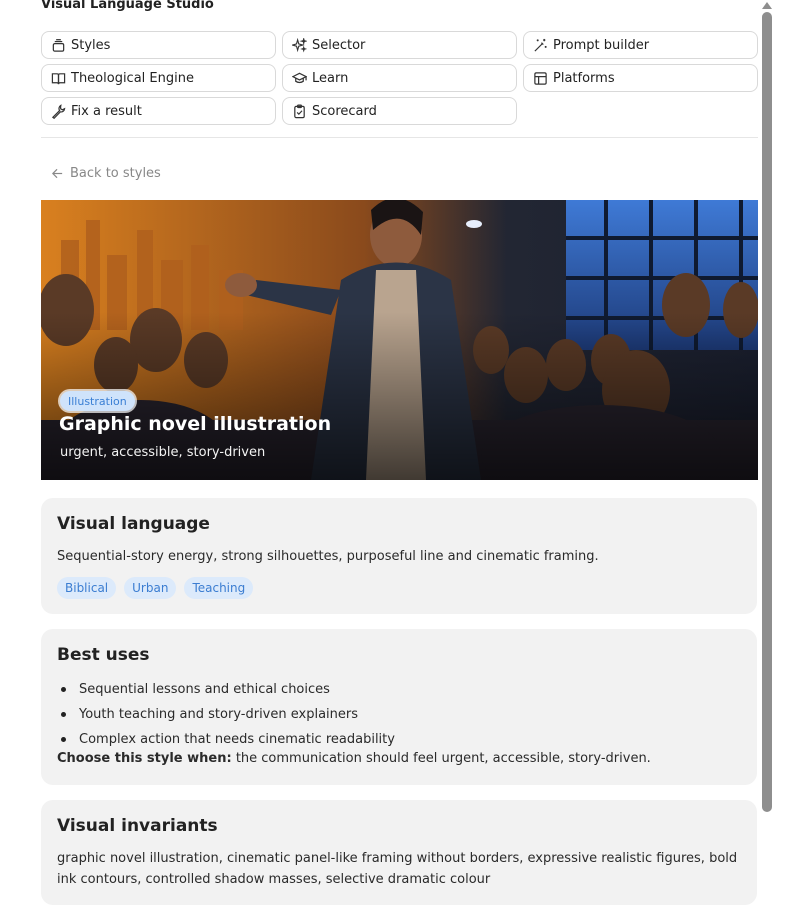 The height and width of the screenshot is (911, 794). What do you see at coordinates (399, 588) in the screenshot?
I see `tag-list: Biblical Urban Teaching` at bounding box center [399, 588].